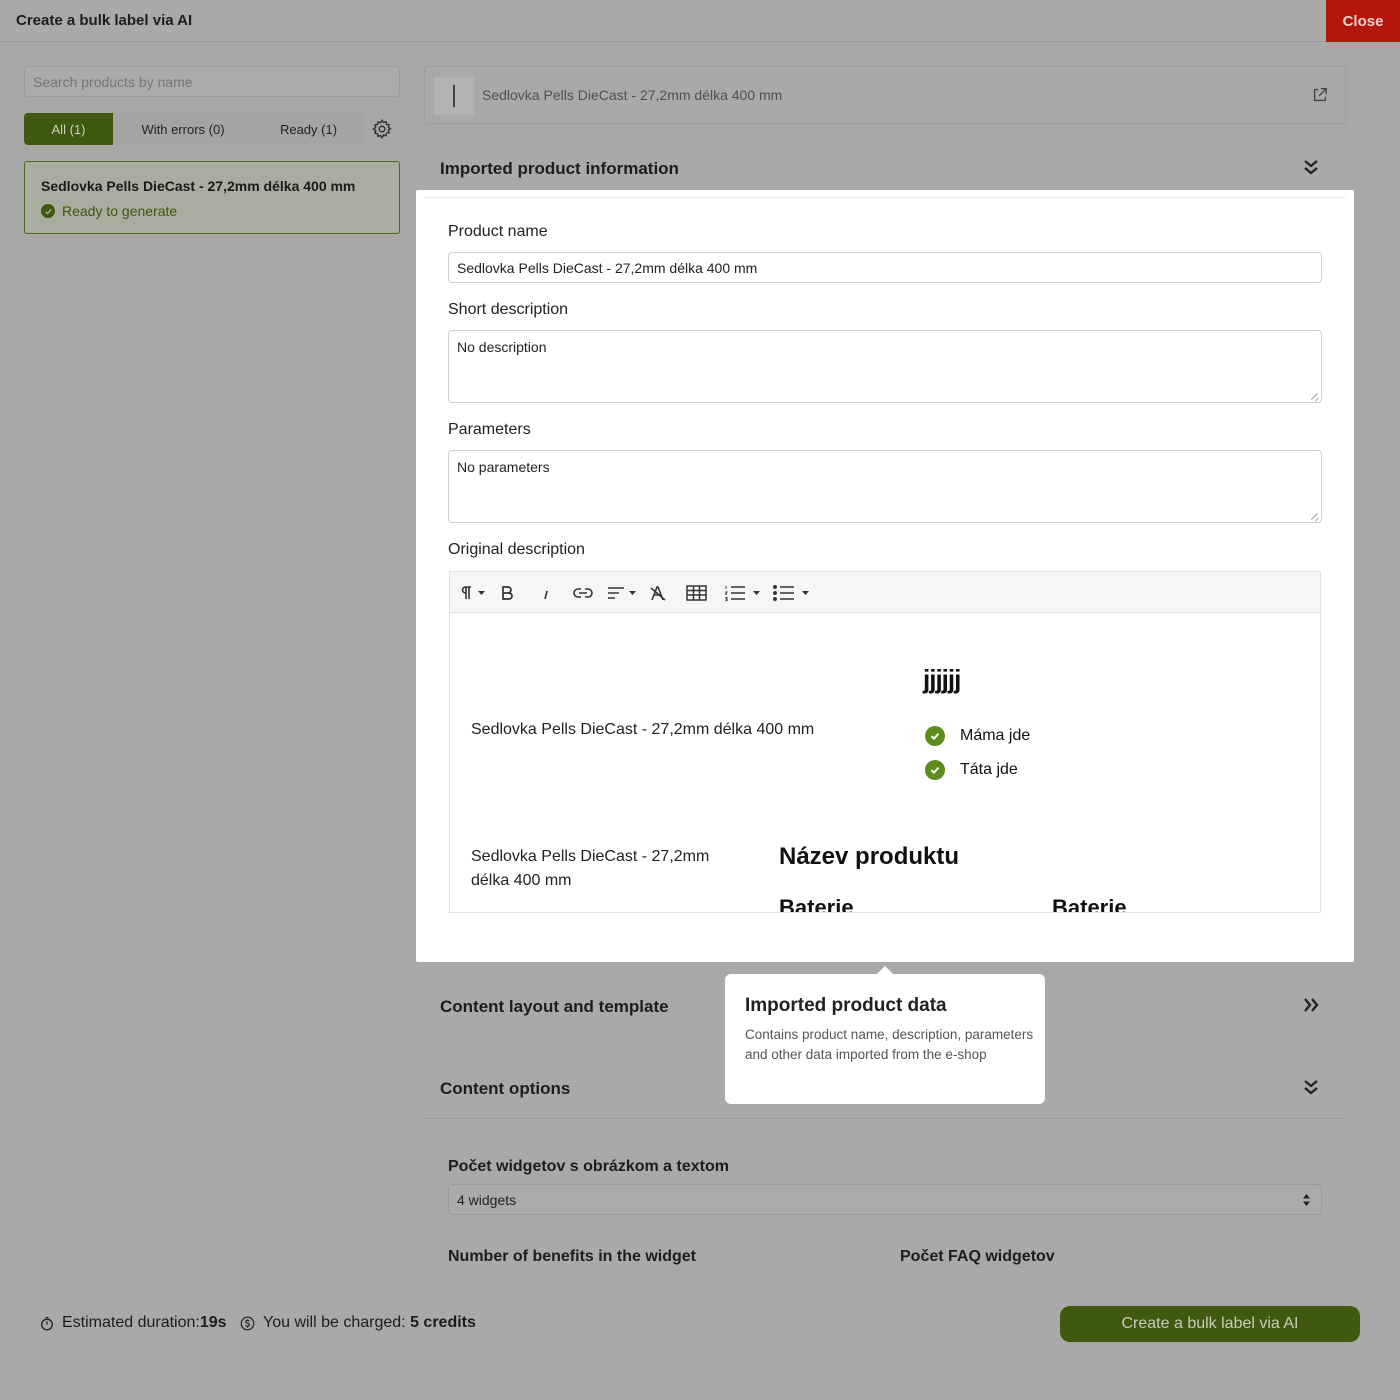 This screenshot has width=1400, height=1400. Describe the element at coordinates (505, 1088) in the screenshot. I see `section-title: Content options` at that location.